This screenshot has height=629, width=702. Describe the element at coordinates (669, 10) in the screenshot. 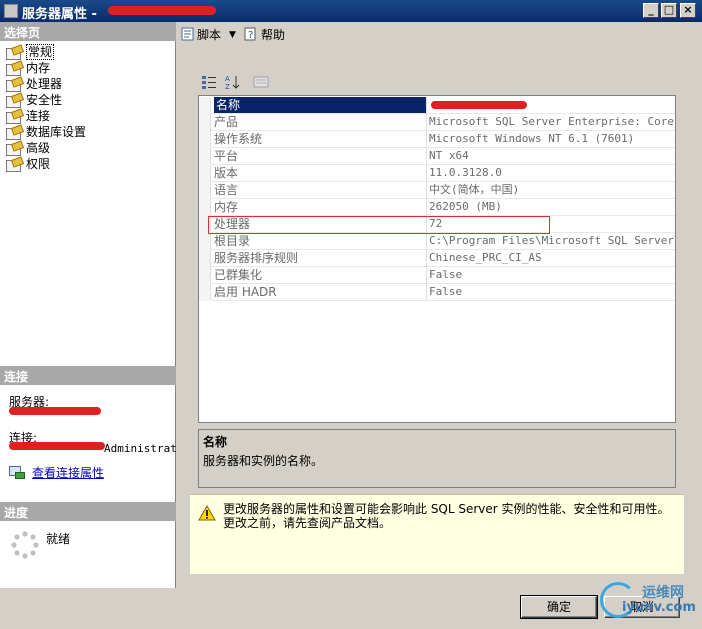

I see `maximize-button: □` at that location.